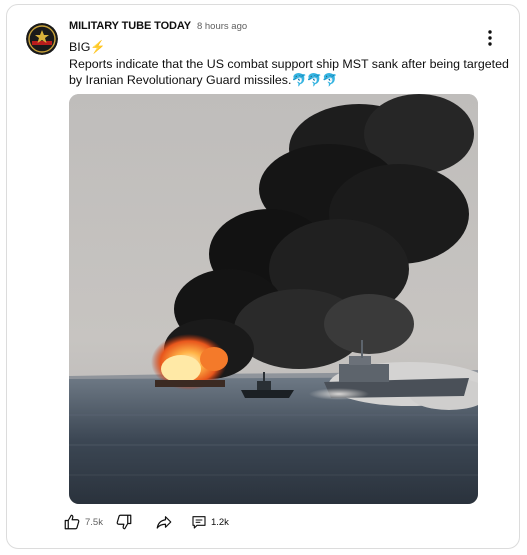 This screenshot has height=555, width=527. Describe the element at coordinates (87, 47) in the screenshot. I see `post-headline: BIG⚡` at that location.